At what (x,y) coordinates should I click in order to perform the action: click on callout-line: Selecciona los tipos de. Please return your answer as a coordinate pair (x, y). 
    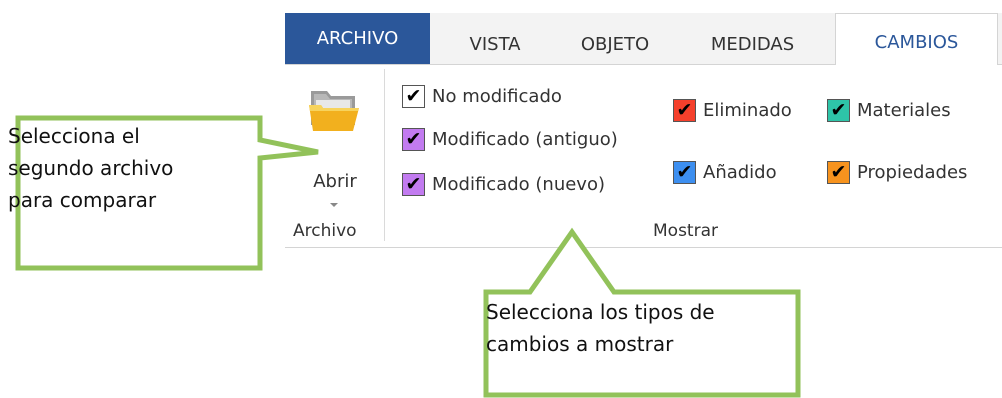
    Looking at the image, I should click on (600, 312).